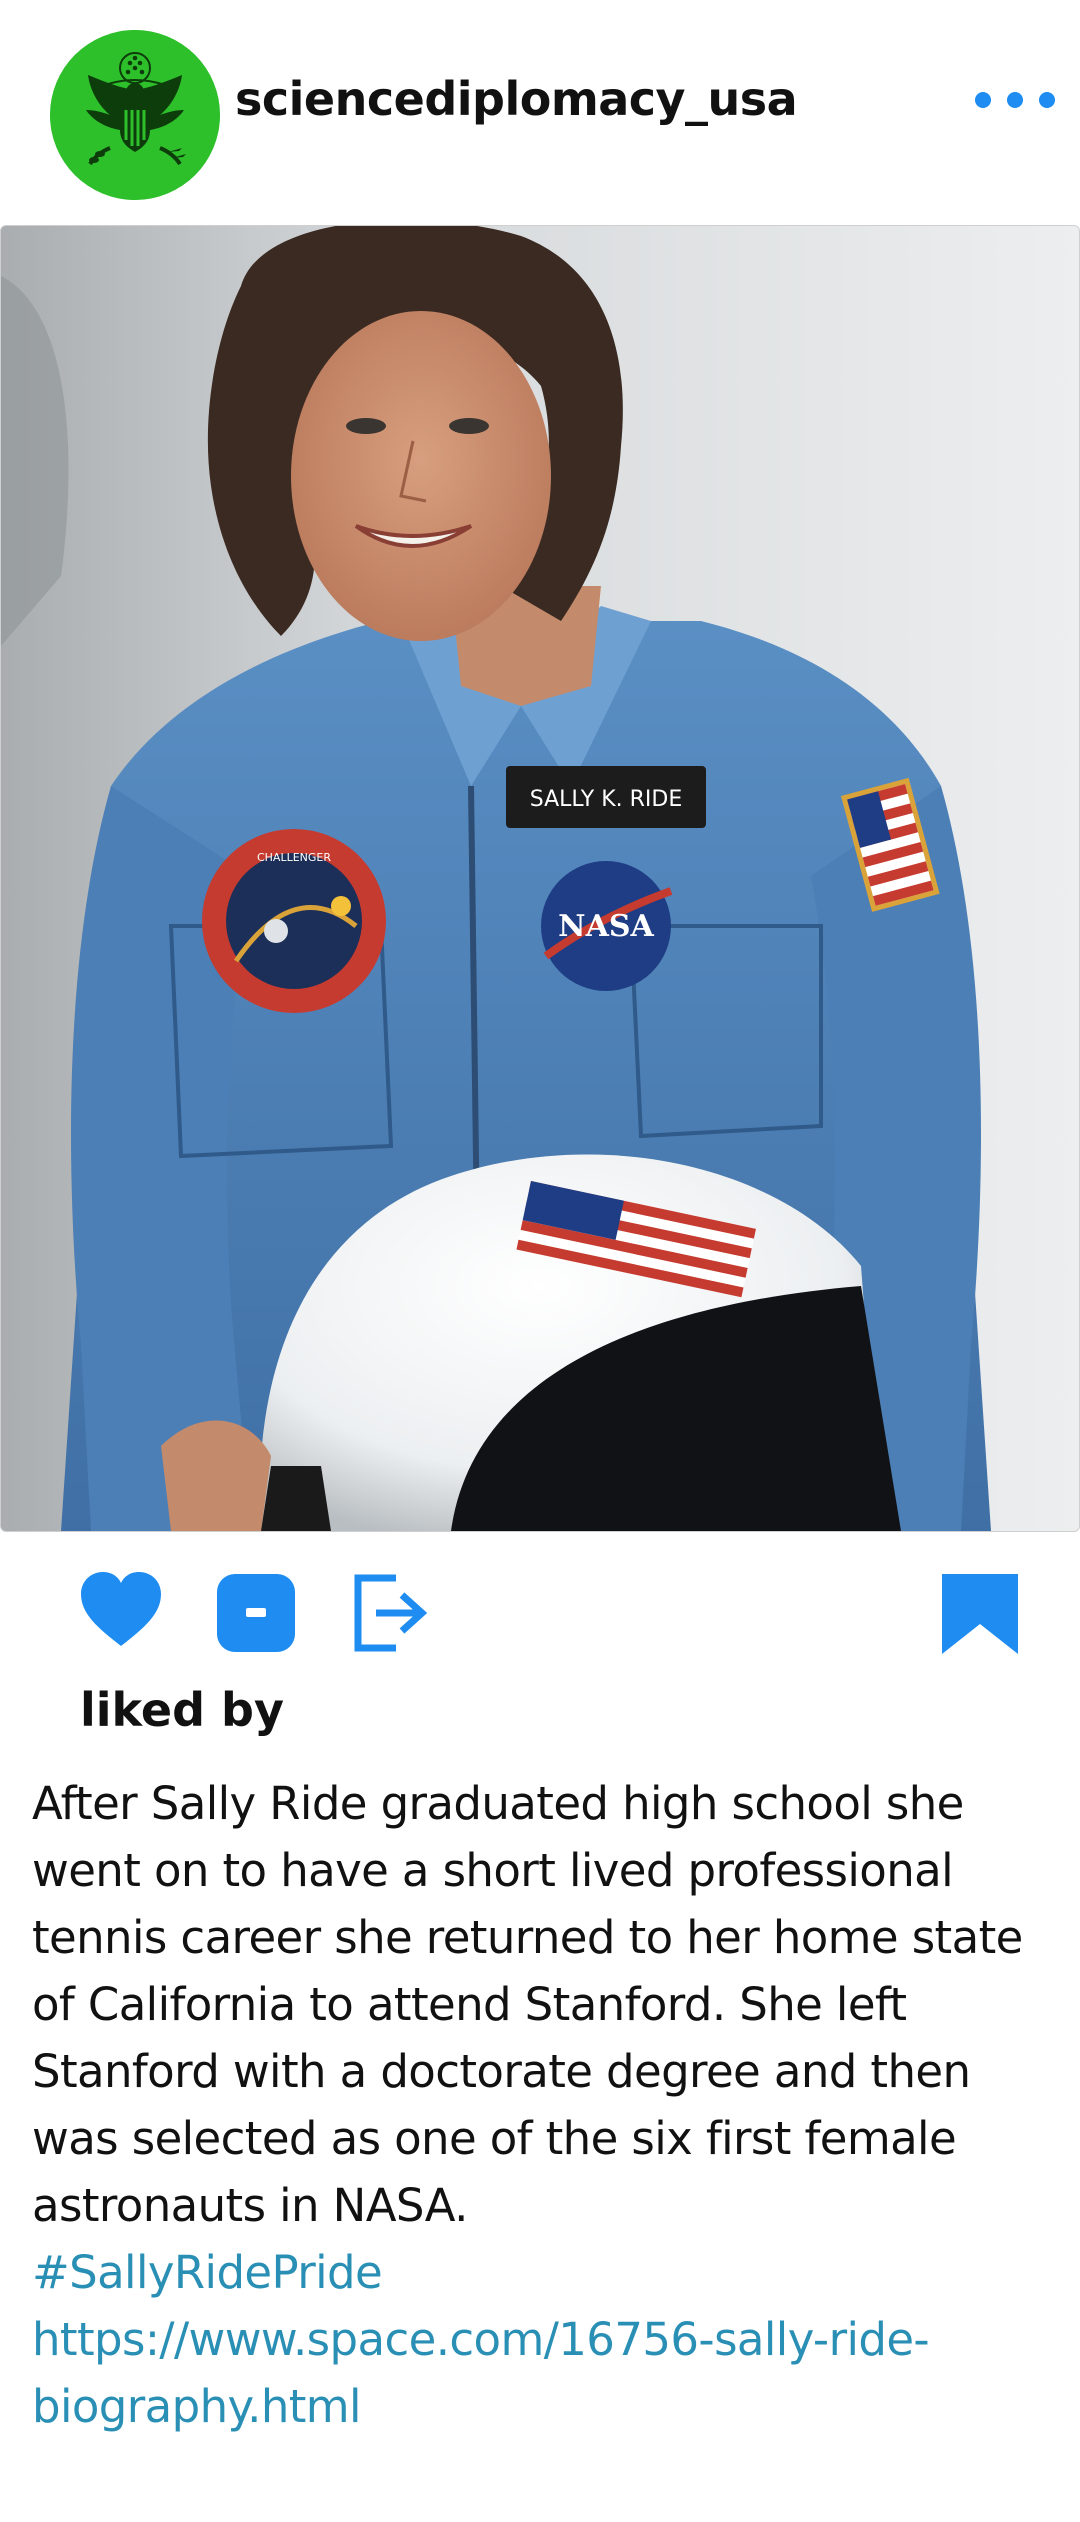  I want to click on bookmark-icon, so click(980, 1614).